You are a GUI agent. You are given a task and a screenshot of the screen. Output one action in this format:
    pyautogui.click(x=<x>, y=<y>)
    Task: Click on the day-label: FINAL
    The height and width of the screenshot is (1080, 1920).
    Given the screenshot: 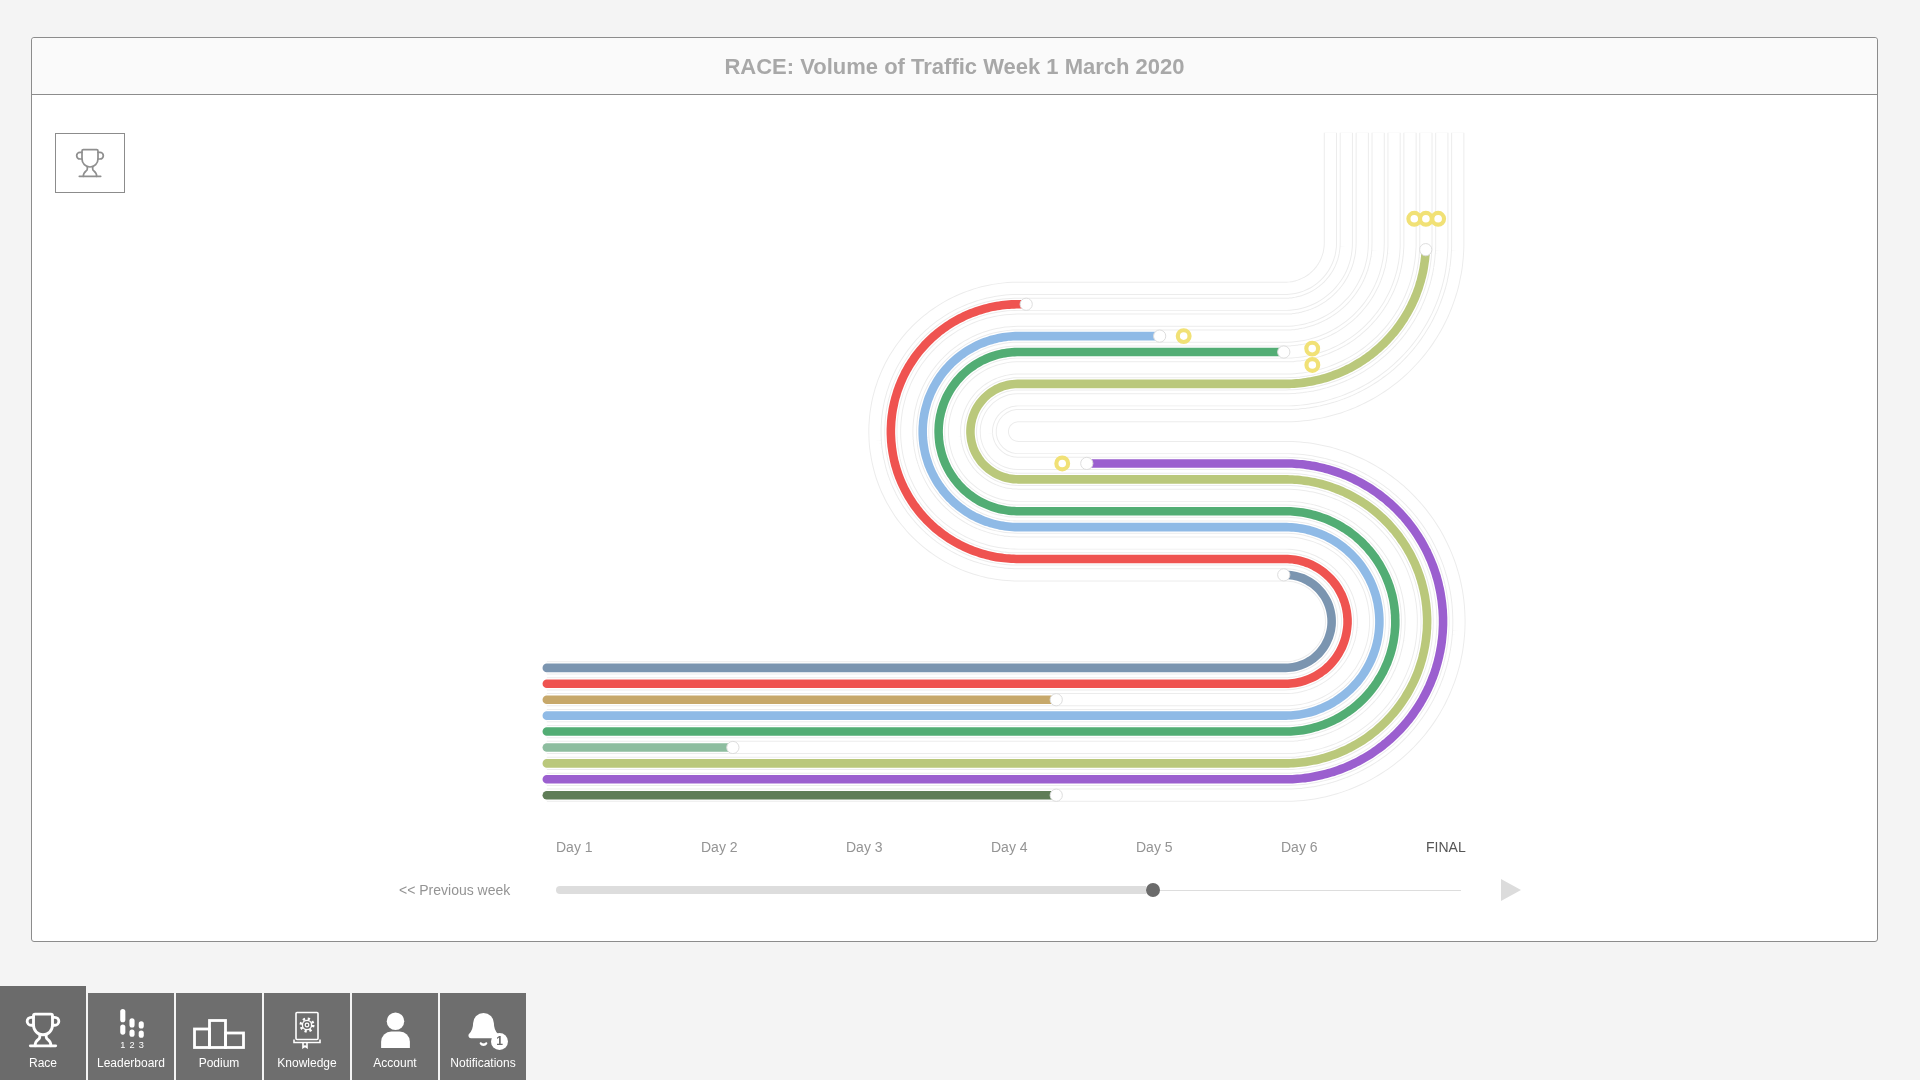 What is the action you would take?
    pyautogui.click(x=1446, y=847)
    